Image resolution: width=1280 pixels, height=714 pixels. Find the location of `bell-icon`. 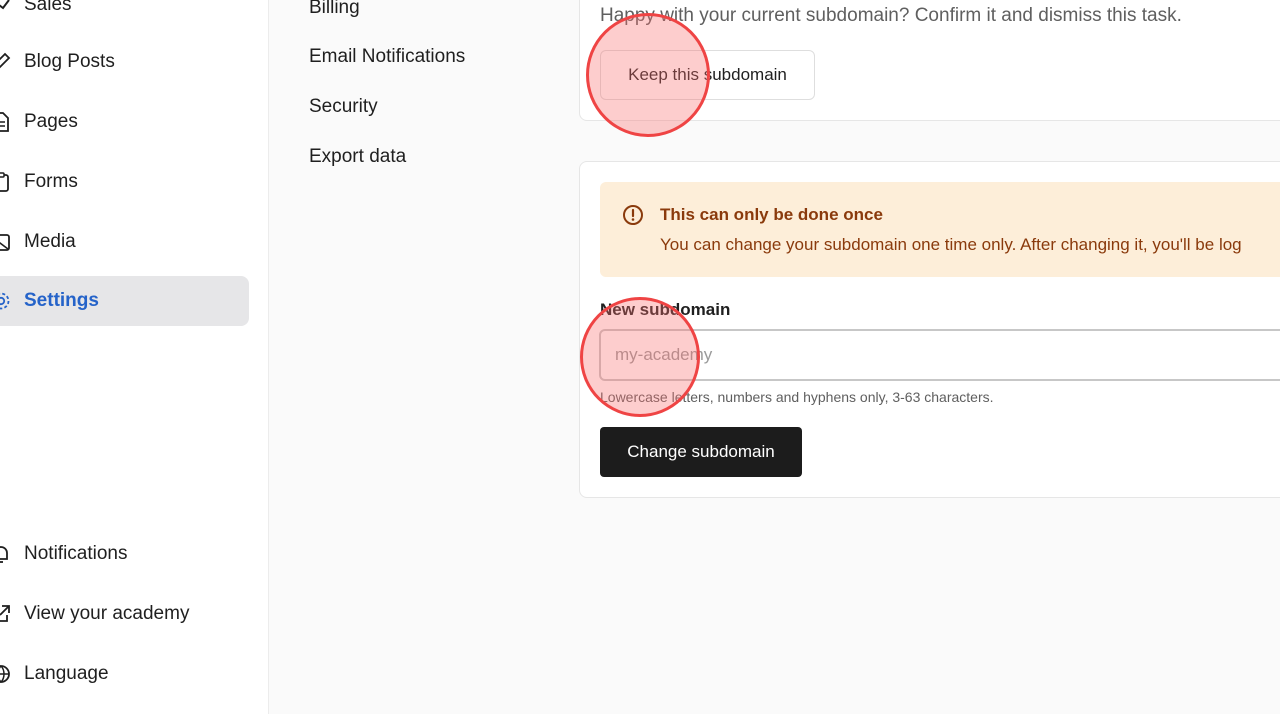

bell-icon is located at coordinates (6, 554).